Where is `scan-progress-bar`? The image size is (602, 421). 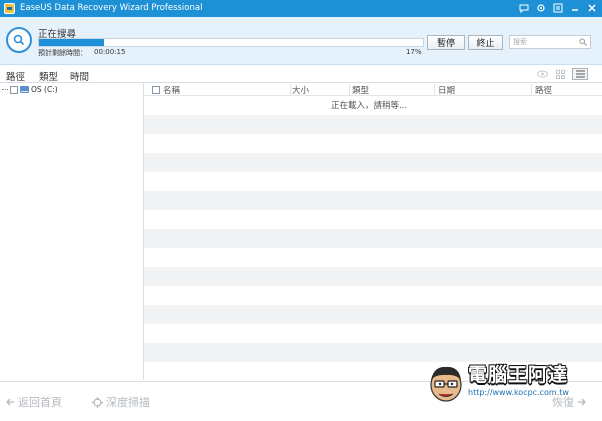 scan-progress-bar is located at coordinates (231, 42).